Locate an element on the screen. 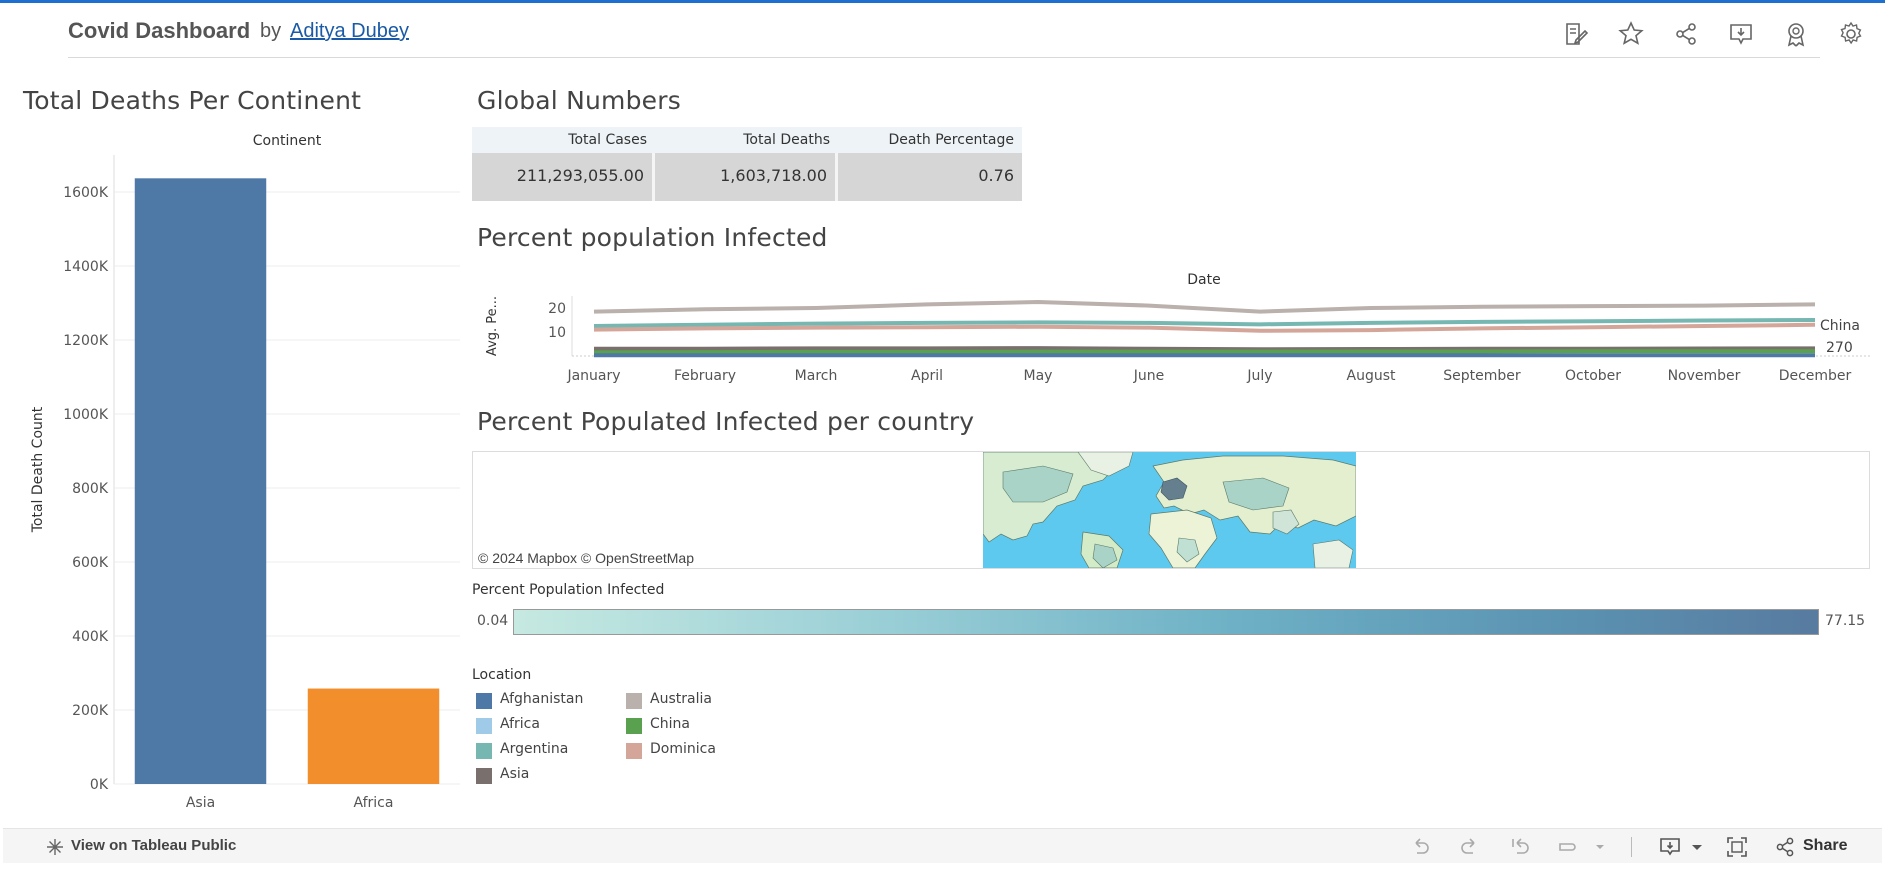 The image size is (1885, 888). line-chart-title: Percent population Infected is located at coordinates (652, 237).